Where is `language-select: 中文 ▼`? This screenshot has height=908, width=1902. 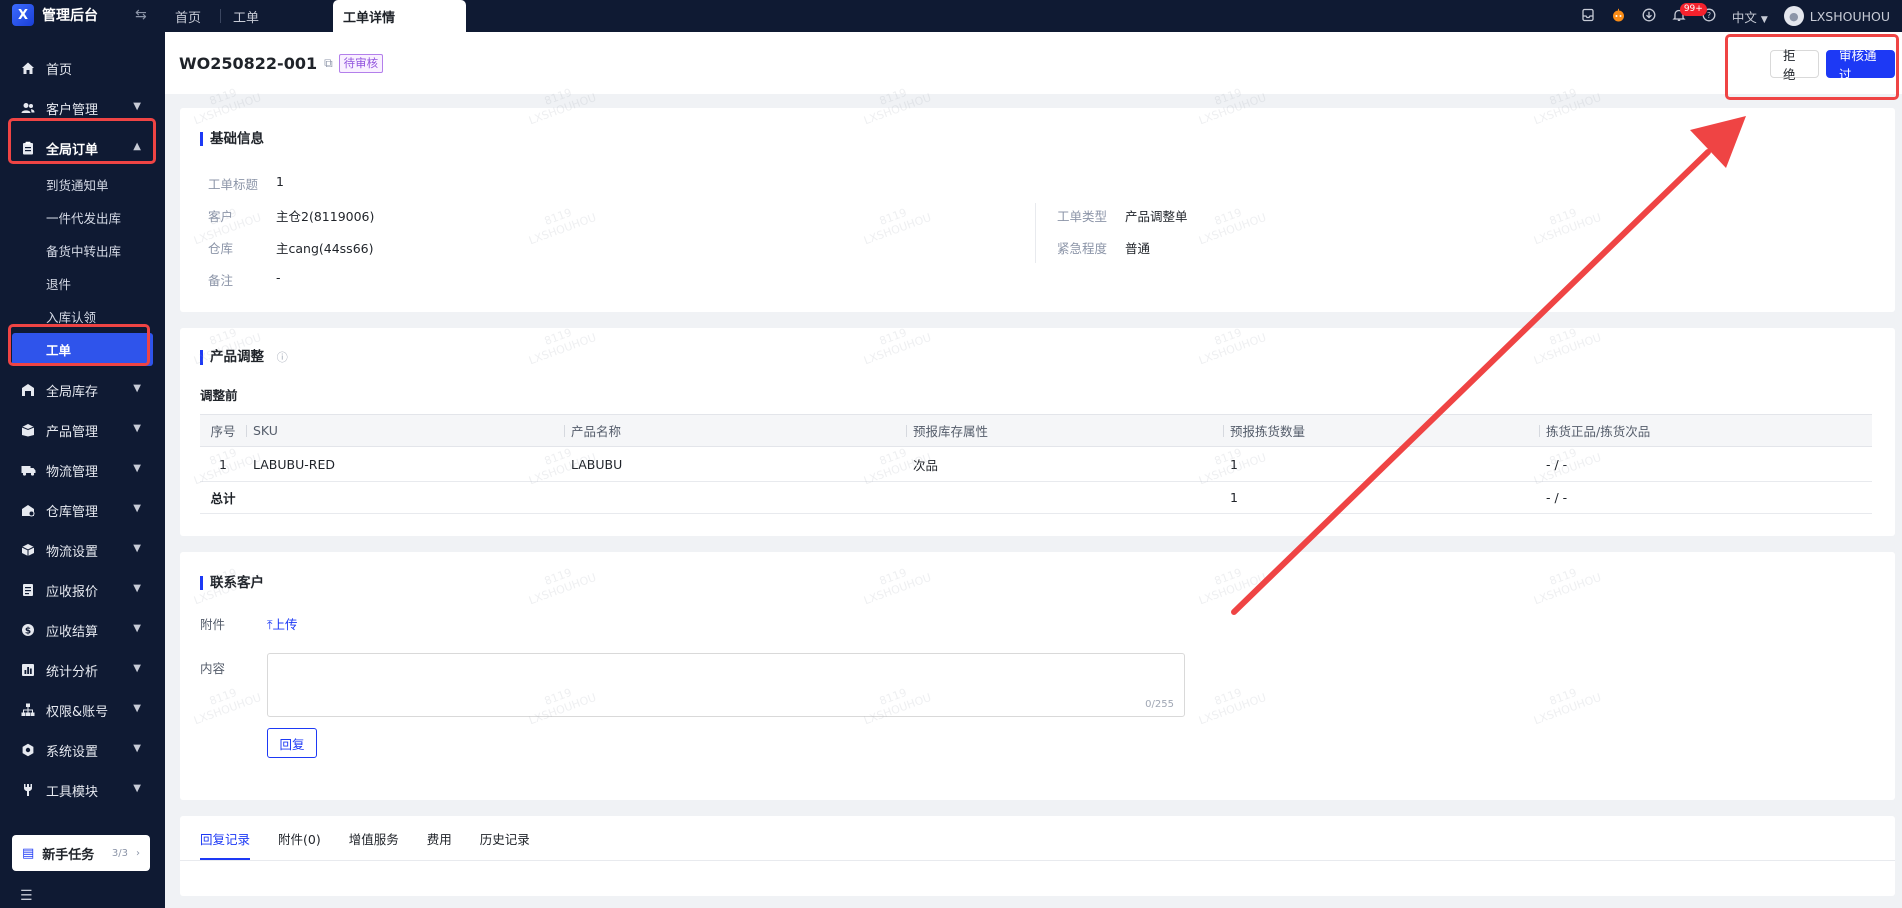
language-select: 中文 ▼ is located at coordinates (1750, 16).